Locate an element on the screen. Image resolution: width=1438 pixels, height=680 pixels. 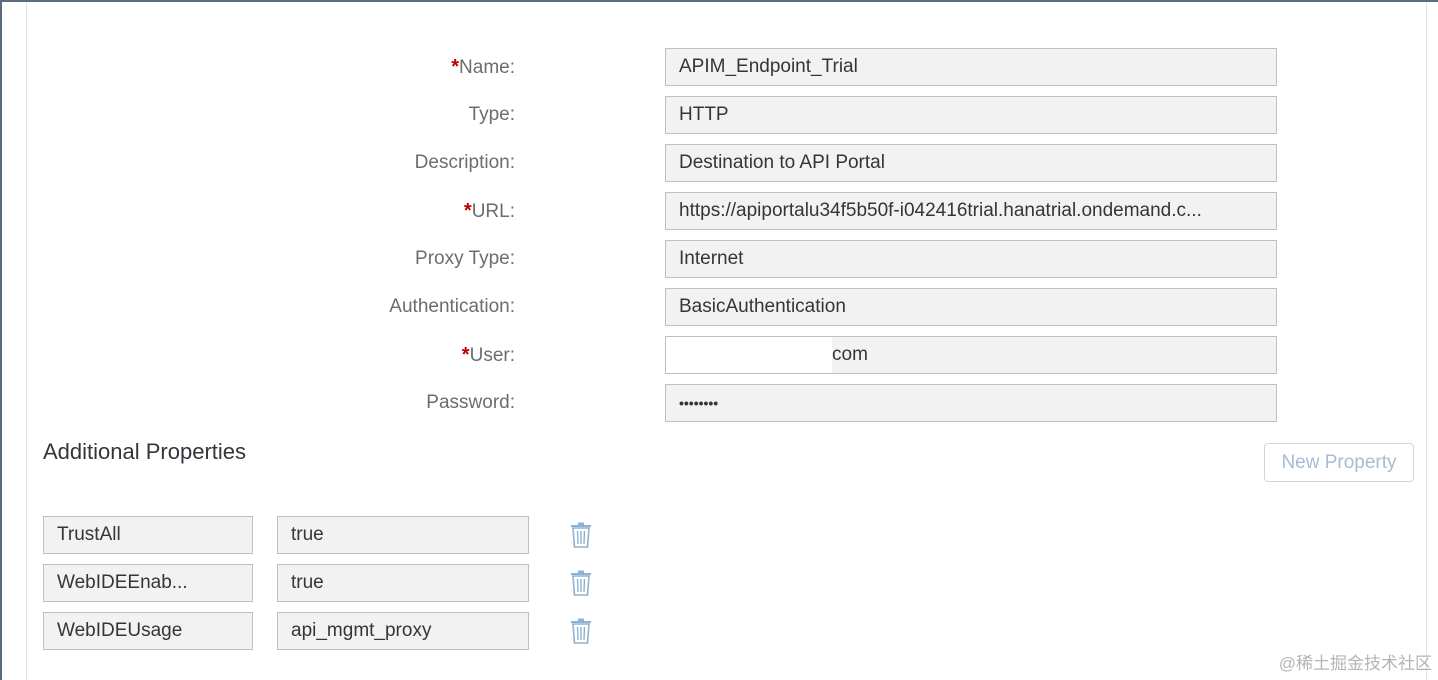
redacted-user-mask is located at coordinates (749, 355).